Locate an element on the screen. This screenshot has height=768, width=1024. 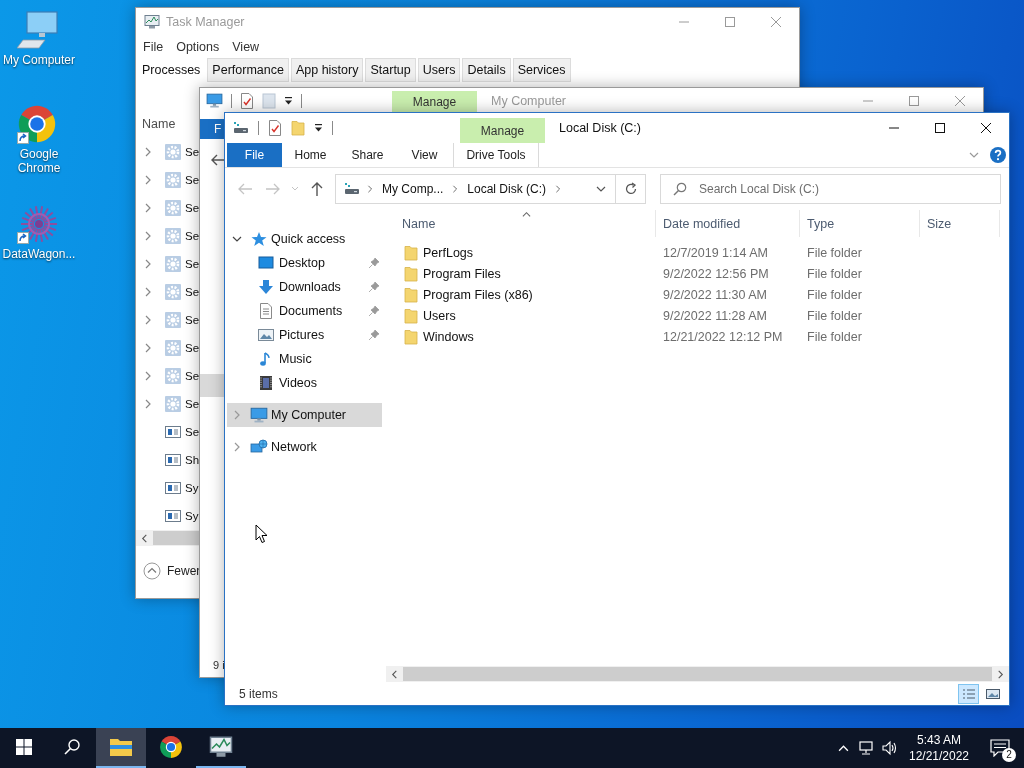
details-view-icon is located at coordinates (968, 693).